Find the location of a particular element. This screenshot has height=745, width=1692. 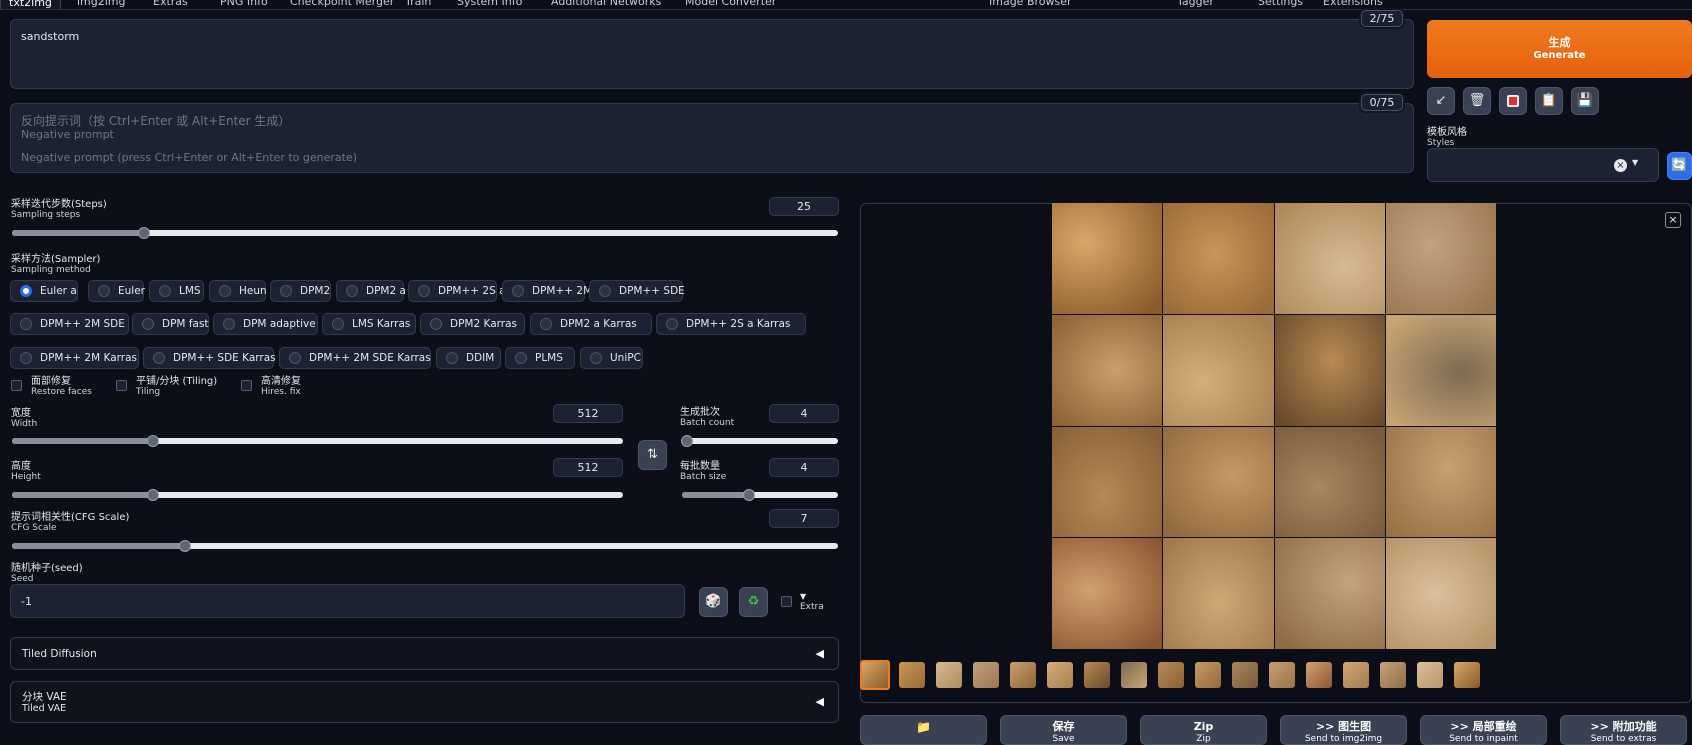

chevron-down-icon: ▼ is located at coordinates (1635, 162).